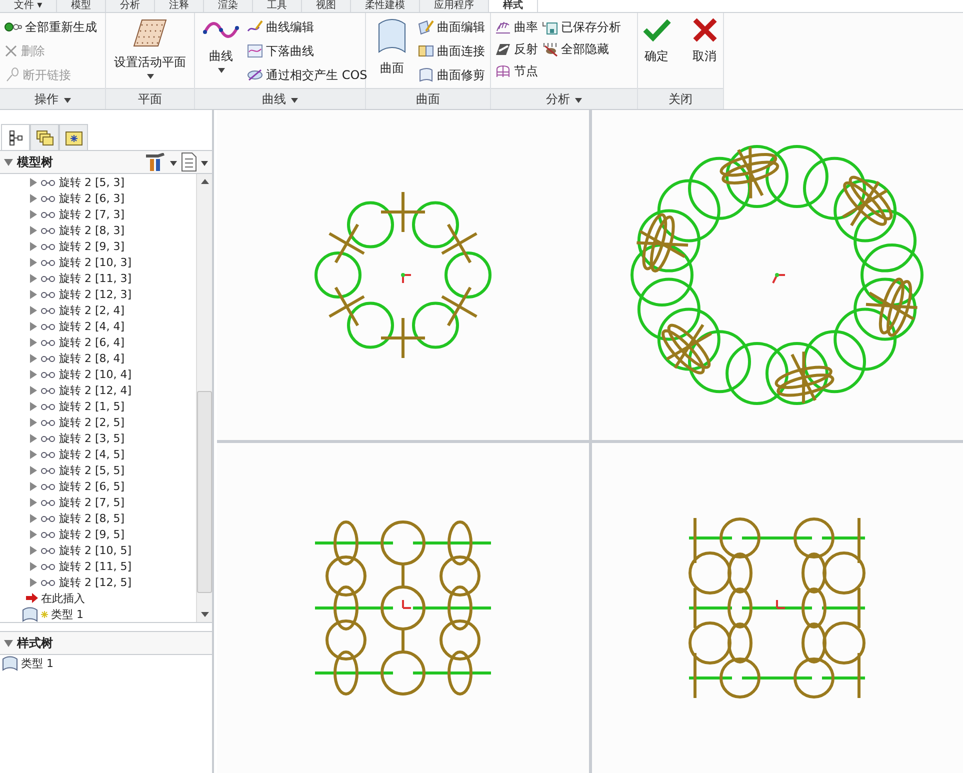 Image resolution: width=963 pixels, height=773 pixels. I want to click on tree-item: 旋转 2 [7, 5], so click(98, 502).